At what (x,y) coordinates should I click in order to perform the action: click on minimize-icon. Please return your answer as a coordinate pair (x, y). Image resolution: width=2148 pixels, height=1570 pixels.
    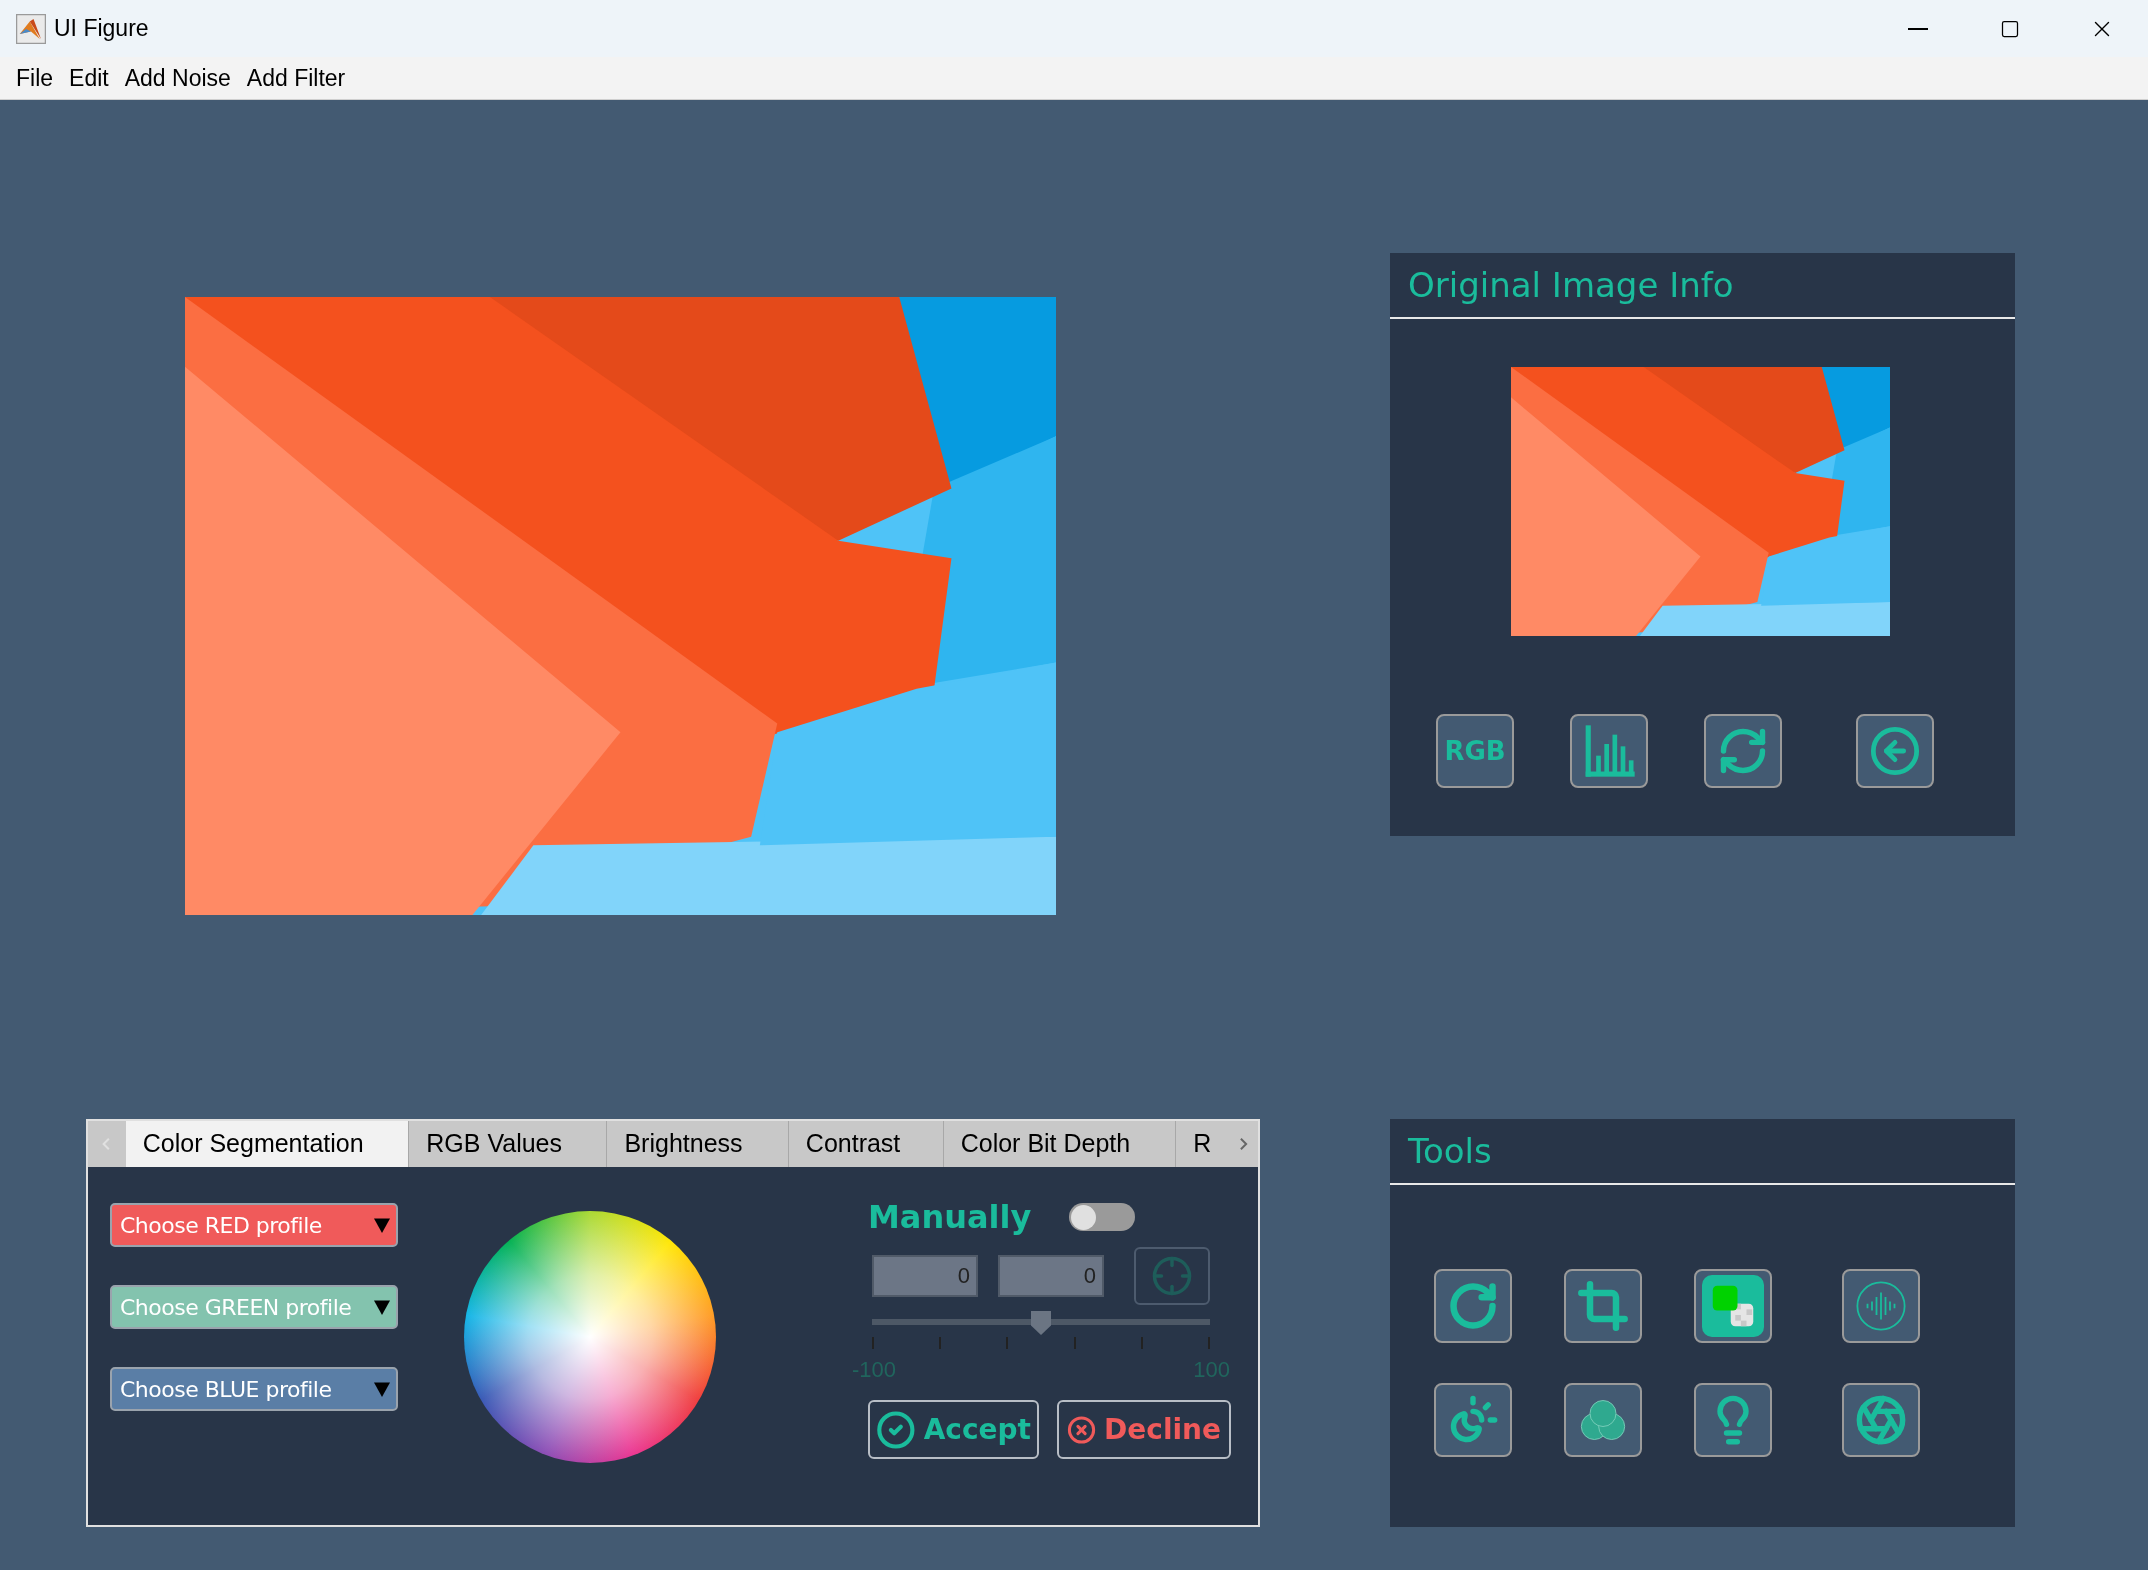
    Looking at the image, I should click on (1918, 28).